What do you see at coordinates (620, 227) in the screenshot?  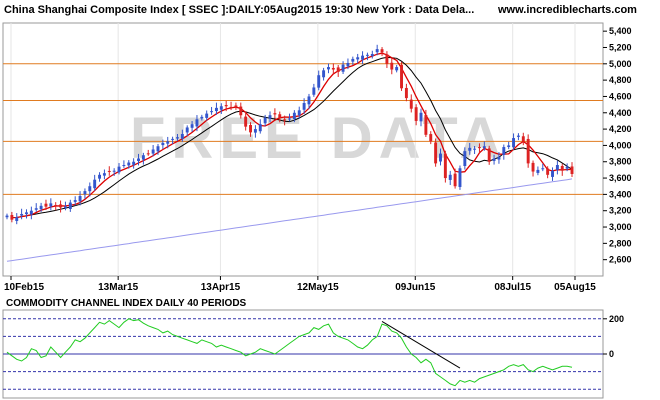 I see `y-tick-label: 3,000` at bounding box center [620, 227].